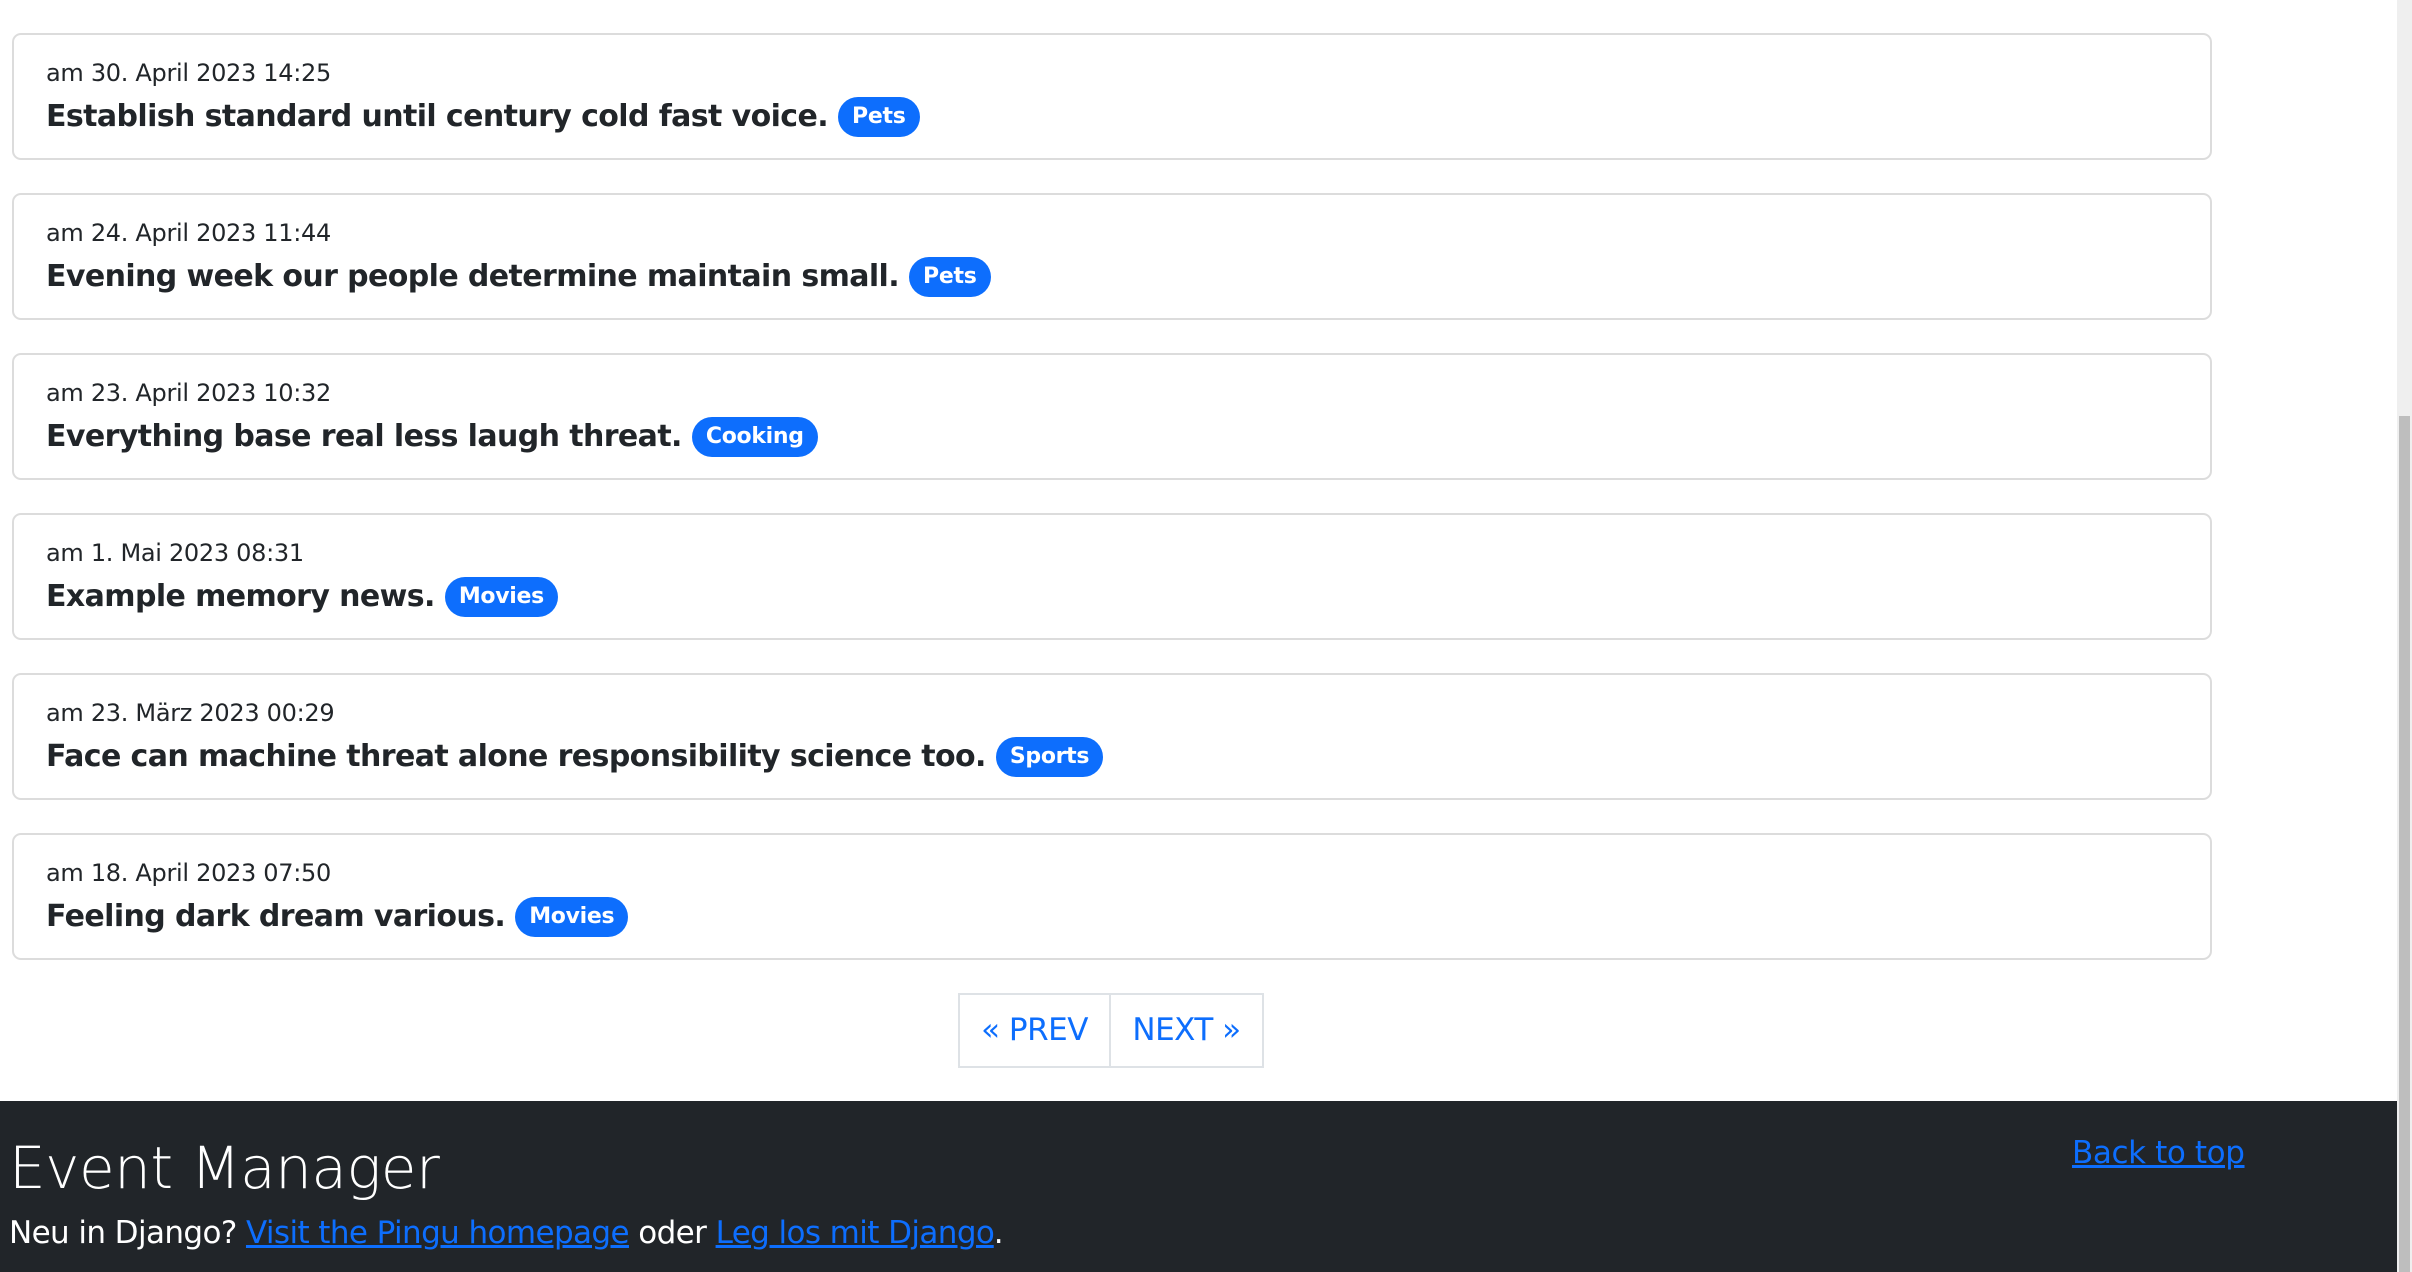 Image resolution: width=2412 pixels, height=1272 pixels. Describe the element at coordinates (240, 597) in the screenshot. I see `event-title-link: Example memory news.` at that location.